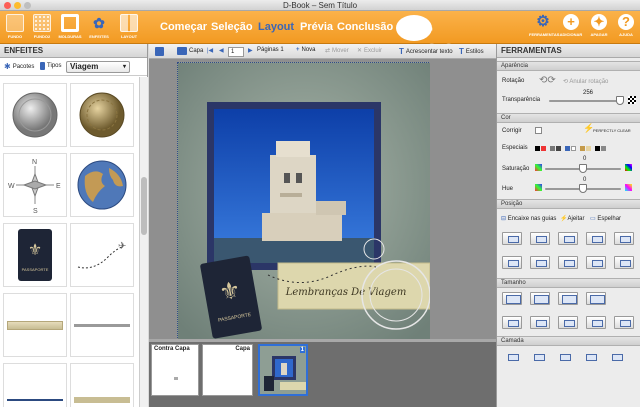 Image resolution: width=640 pixels, height=407 pixels. I want to click on blue-line-icon, so click(35, 400).